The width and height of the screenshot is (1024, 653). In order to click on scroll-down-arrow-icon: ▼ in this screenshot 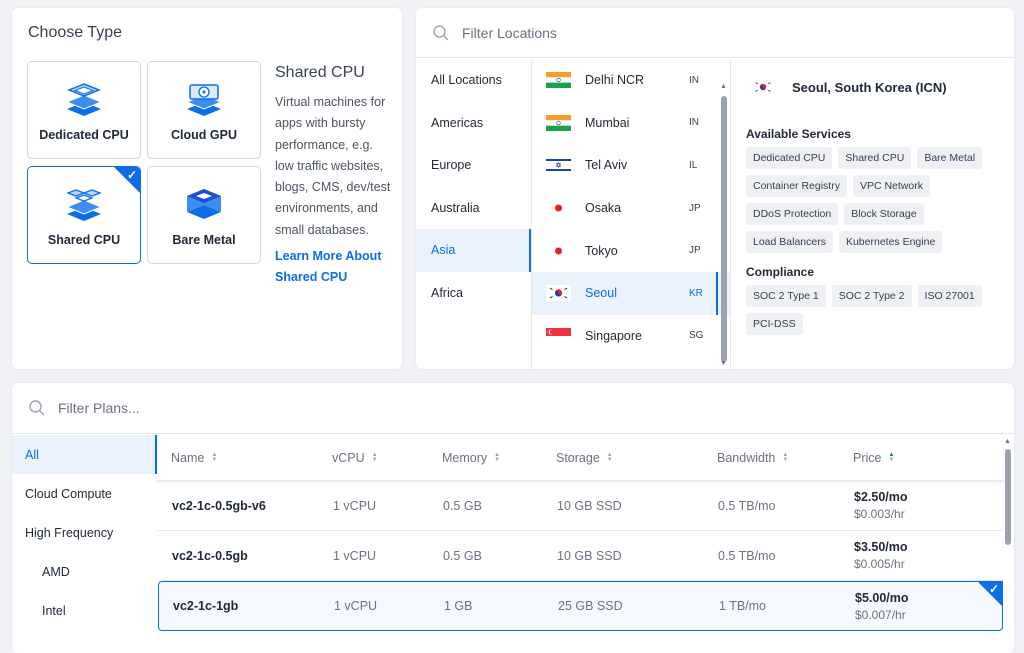, I will do `click(723, 363)`.